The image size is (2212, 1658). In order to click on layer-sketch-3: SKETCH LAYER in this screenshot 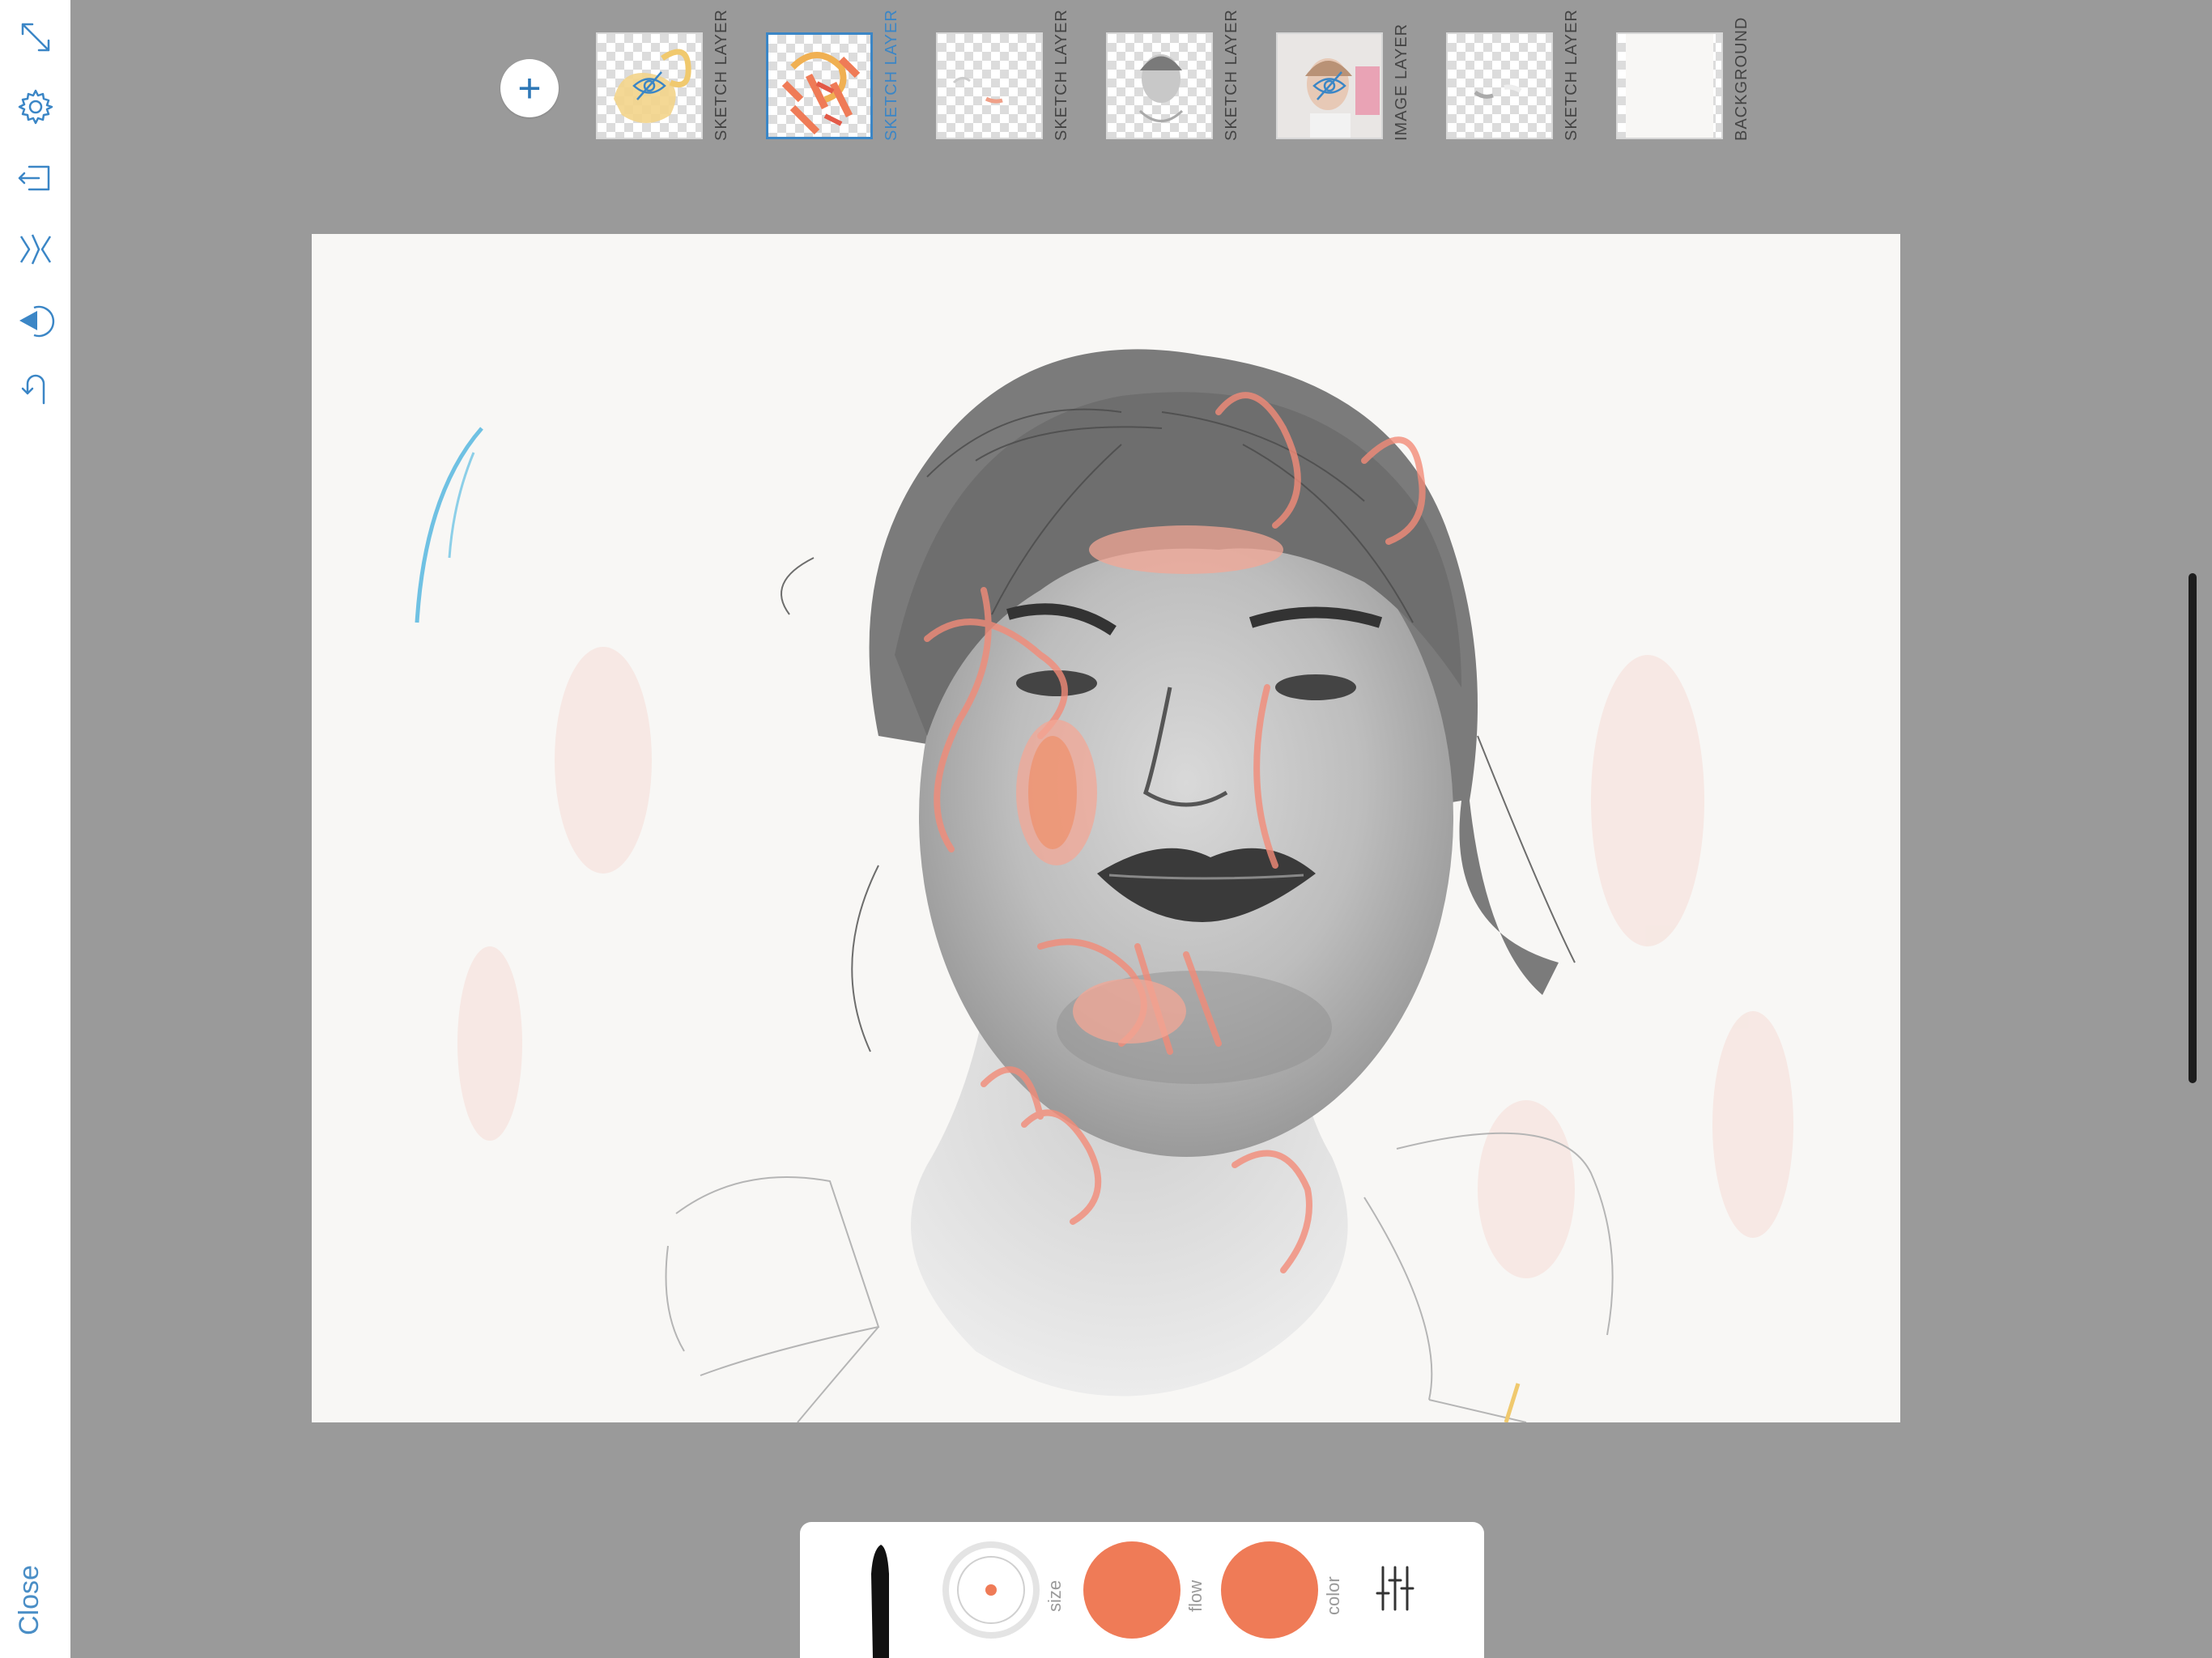, I will do `click(1017, 75)`.